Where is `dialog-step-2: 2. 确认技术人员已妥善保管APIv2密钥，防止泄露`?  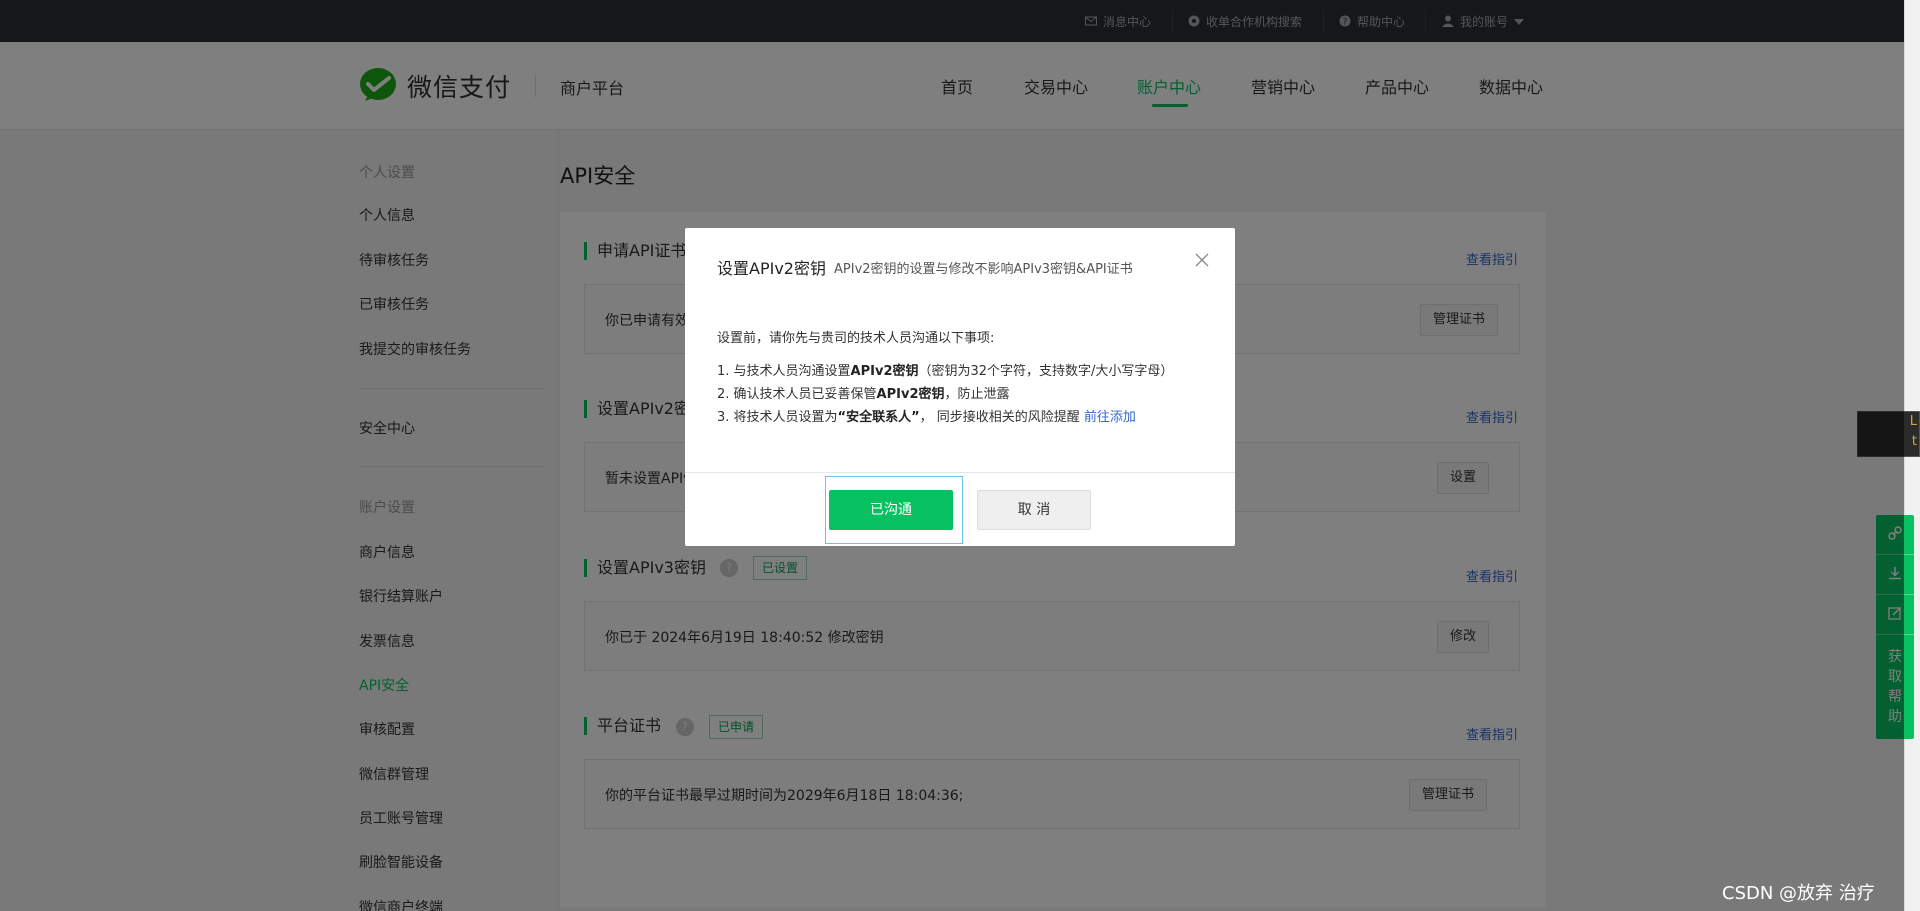
dialog-step-2: 2. 确认技术人员已妥善保管APIv2密钥，防止泄露 is located at coordinates (863, 394).